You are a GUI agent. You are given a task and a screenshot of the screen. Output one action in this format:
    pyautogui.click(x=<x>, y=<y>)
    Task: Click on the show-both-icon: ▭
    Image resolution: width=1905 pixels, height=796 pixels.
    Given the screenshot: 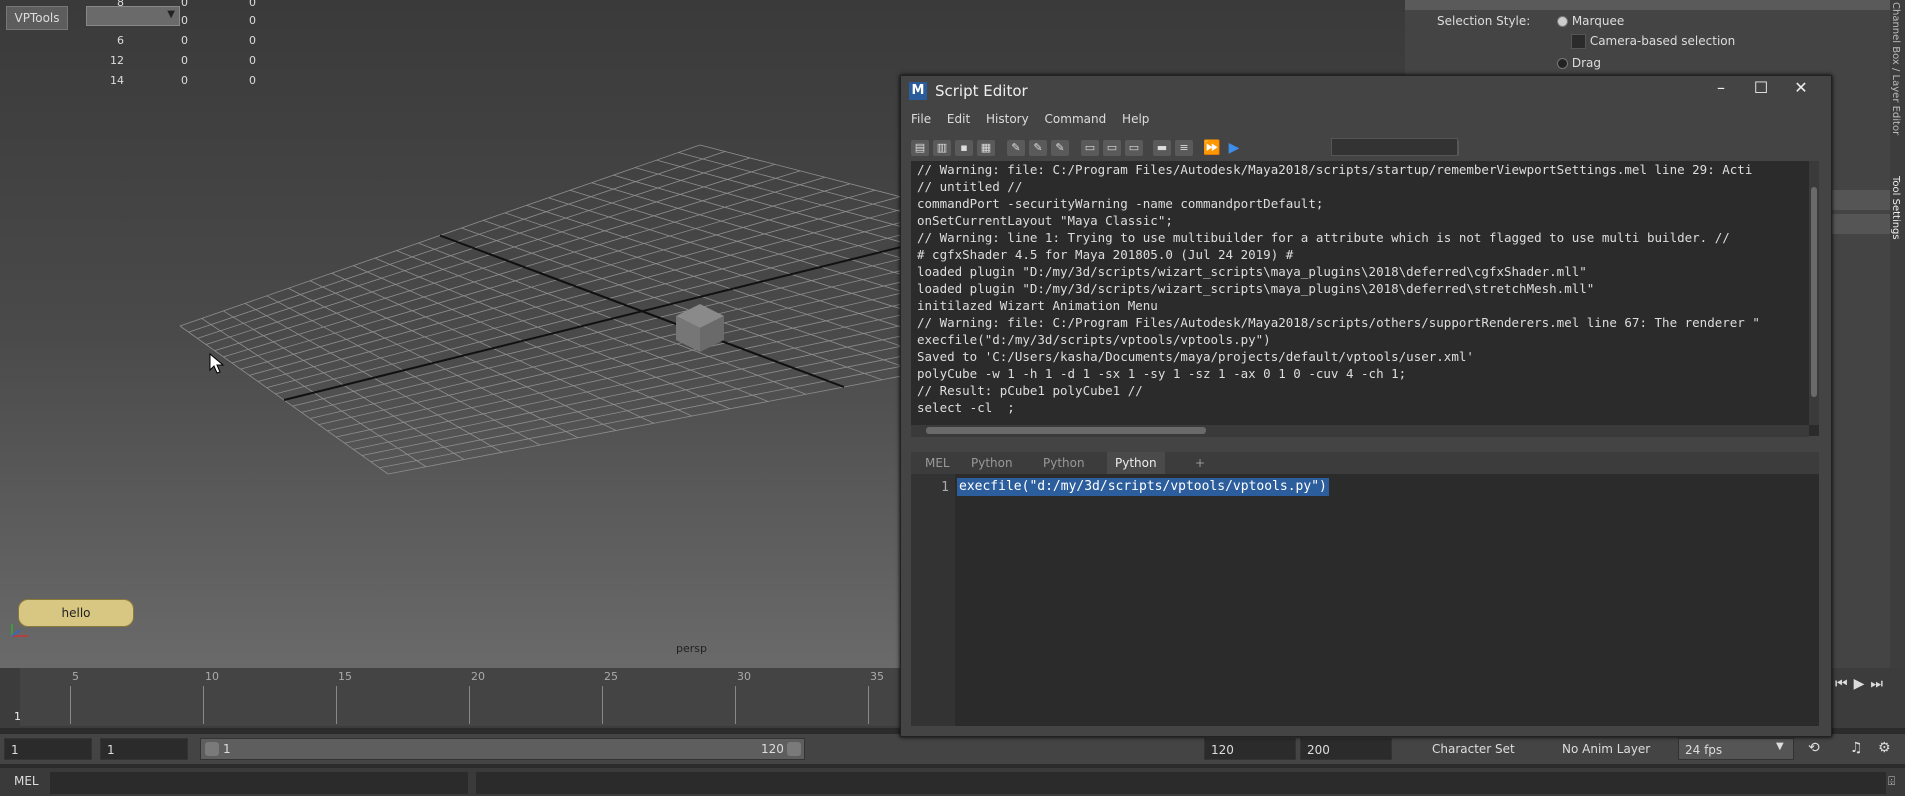 What is the action you would take?
    pyautogui.click(x=1134, y=148)
    